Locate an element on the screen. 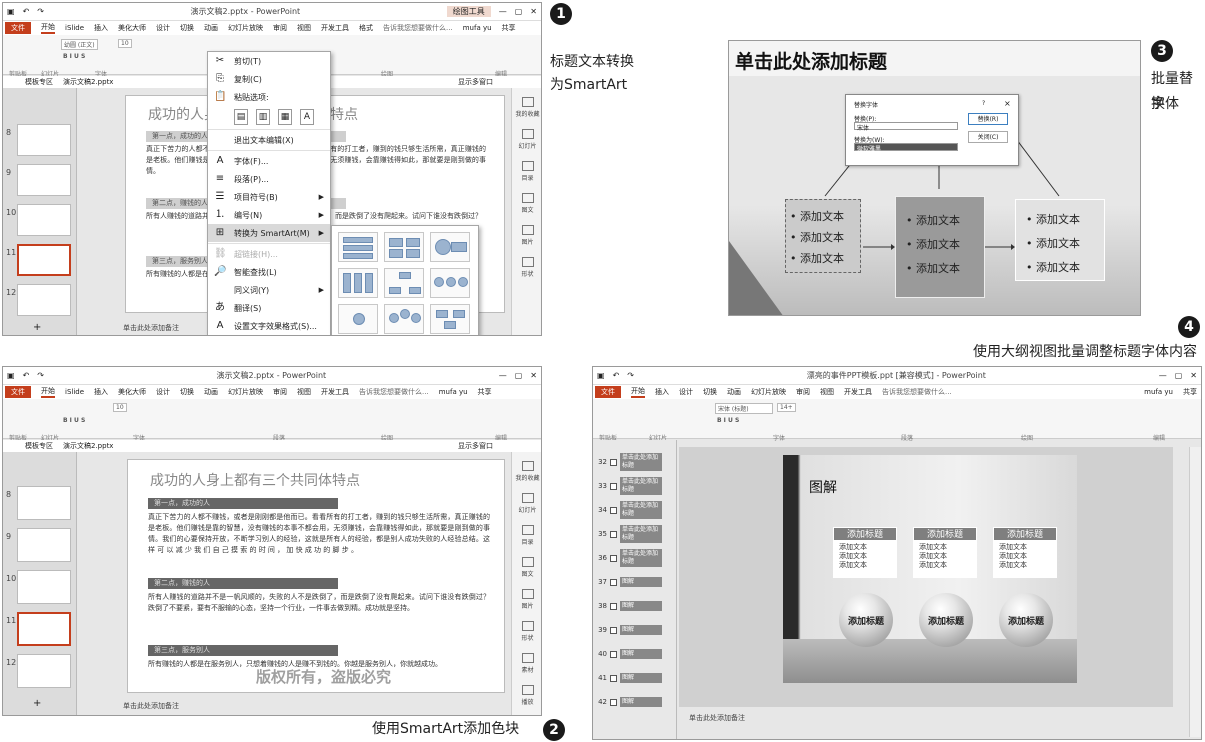  tab-slideshow: 幻灯片放映 is located at coordinates (245, 392).